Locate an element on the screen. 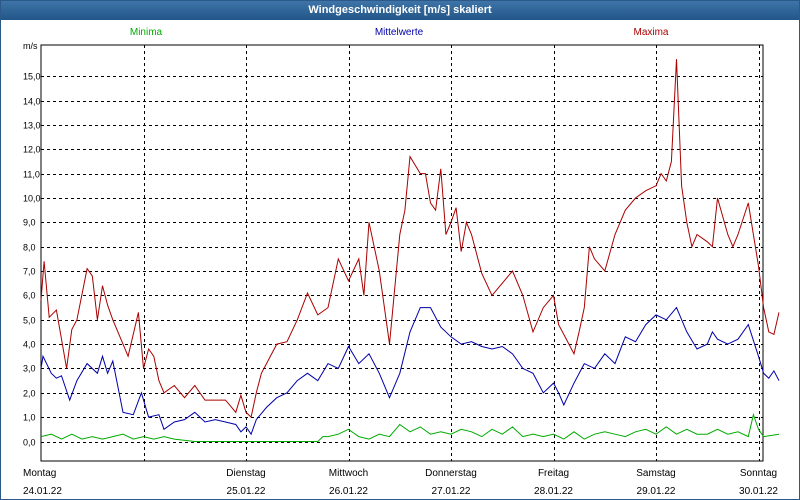  y-tick-label: 4,0 is located at coordinates (29, 345).